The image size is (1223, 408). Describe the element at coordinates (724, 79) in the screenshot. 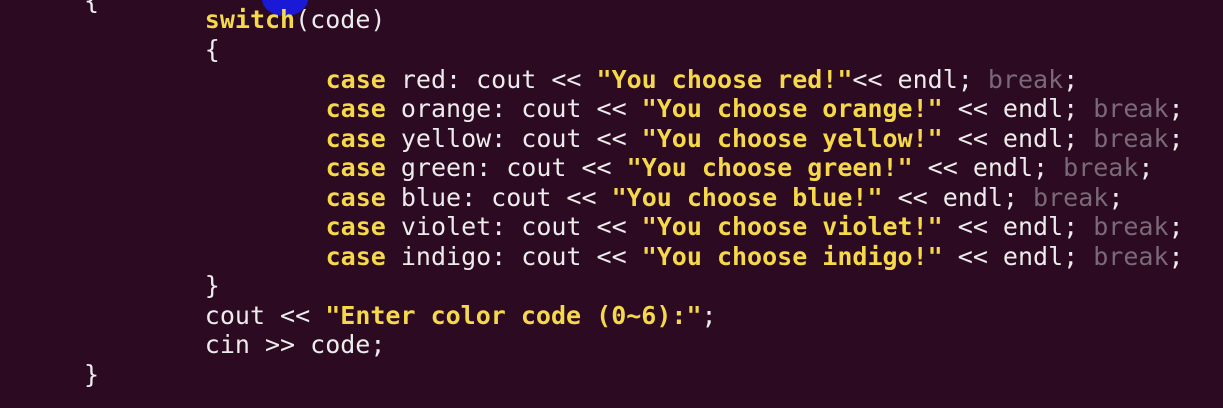

I see `string-token: "You choose red!"` at that location.